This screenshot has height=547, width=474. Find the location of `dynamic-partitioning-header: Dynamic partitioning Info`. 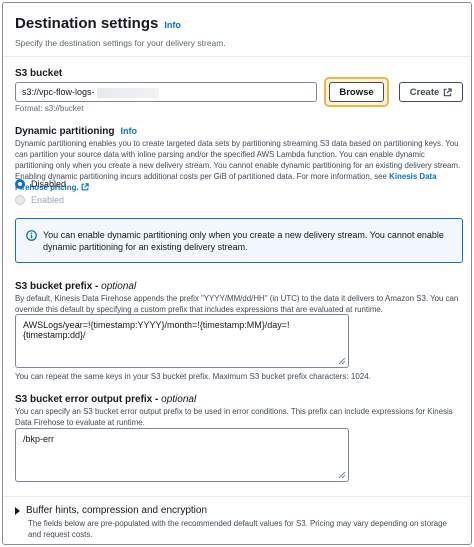

dynamic-partitioning-header: Dynamic partitioning Info is located at coordinates (76, 131).